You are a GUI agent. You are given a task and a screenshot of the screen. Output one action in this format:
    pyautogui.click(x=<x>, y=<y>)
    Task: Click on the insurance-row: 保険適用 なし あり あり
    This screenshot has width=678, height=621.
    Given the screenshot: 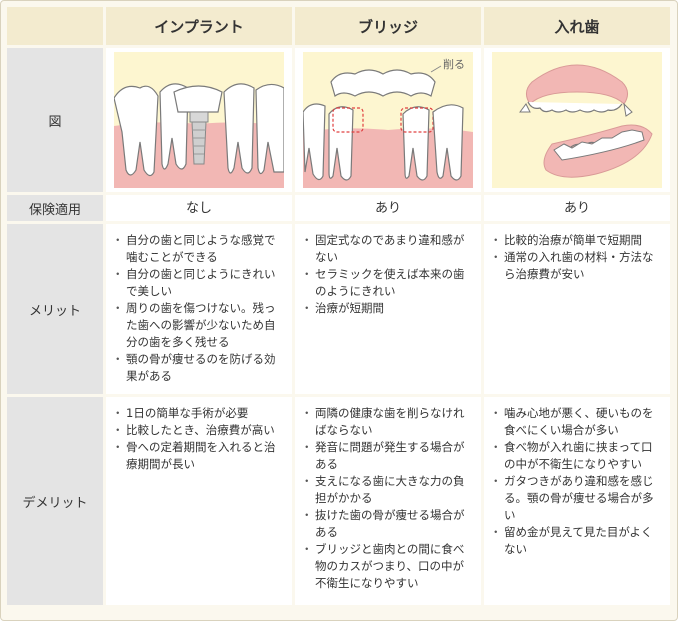 What is the action you would take?
    pyautogui.click(x=338, y=208)
    